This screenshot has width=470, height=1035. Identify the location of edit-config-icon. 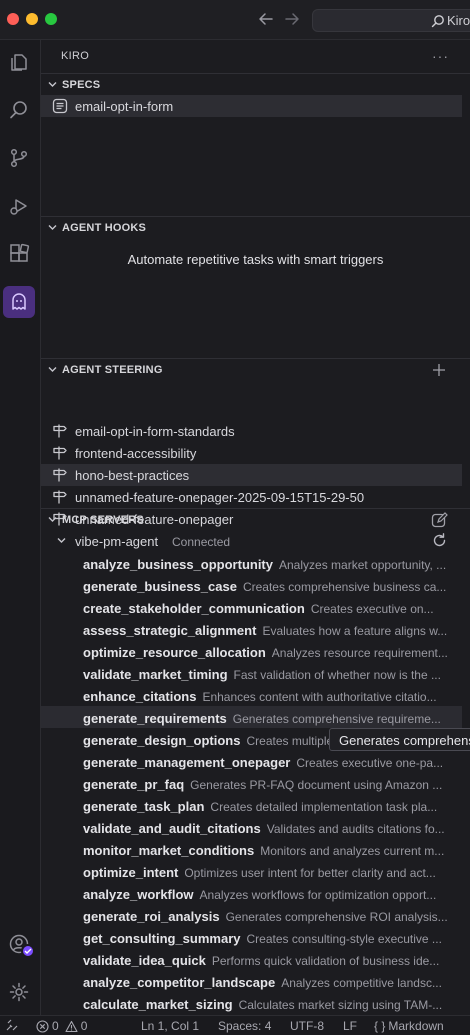
(439, 520).